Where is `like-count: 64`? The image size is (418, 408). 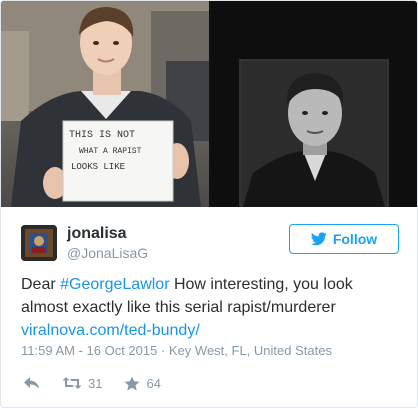
like-count: 64 is located at coordinates (153, 383).